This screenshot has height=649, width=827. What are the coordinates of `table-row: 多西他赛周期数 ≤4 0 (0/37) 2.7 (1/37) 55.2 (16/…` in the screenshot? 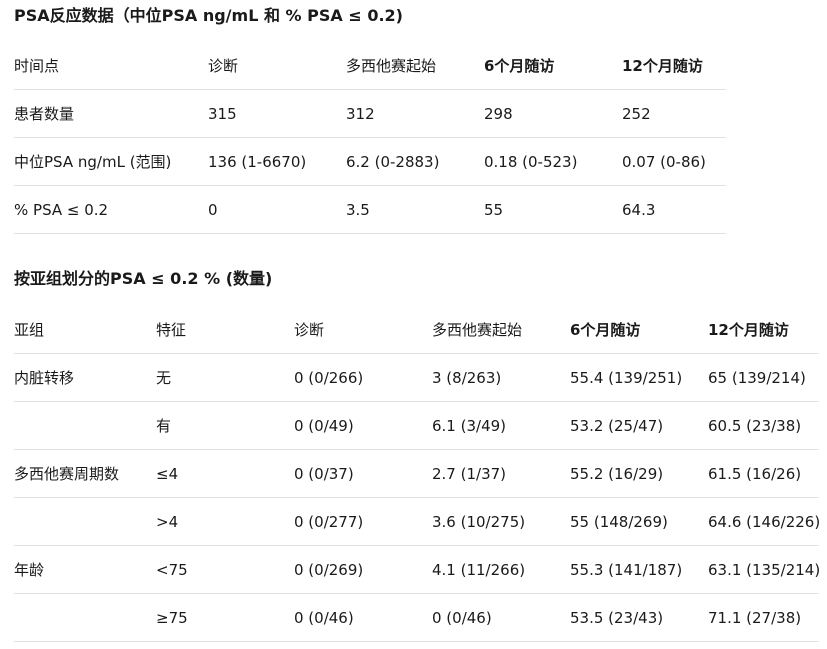 It's located at (416, 473).